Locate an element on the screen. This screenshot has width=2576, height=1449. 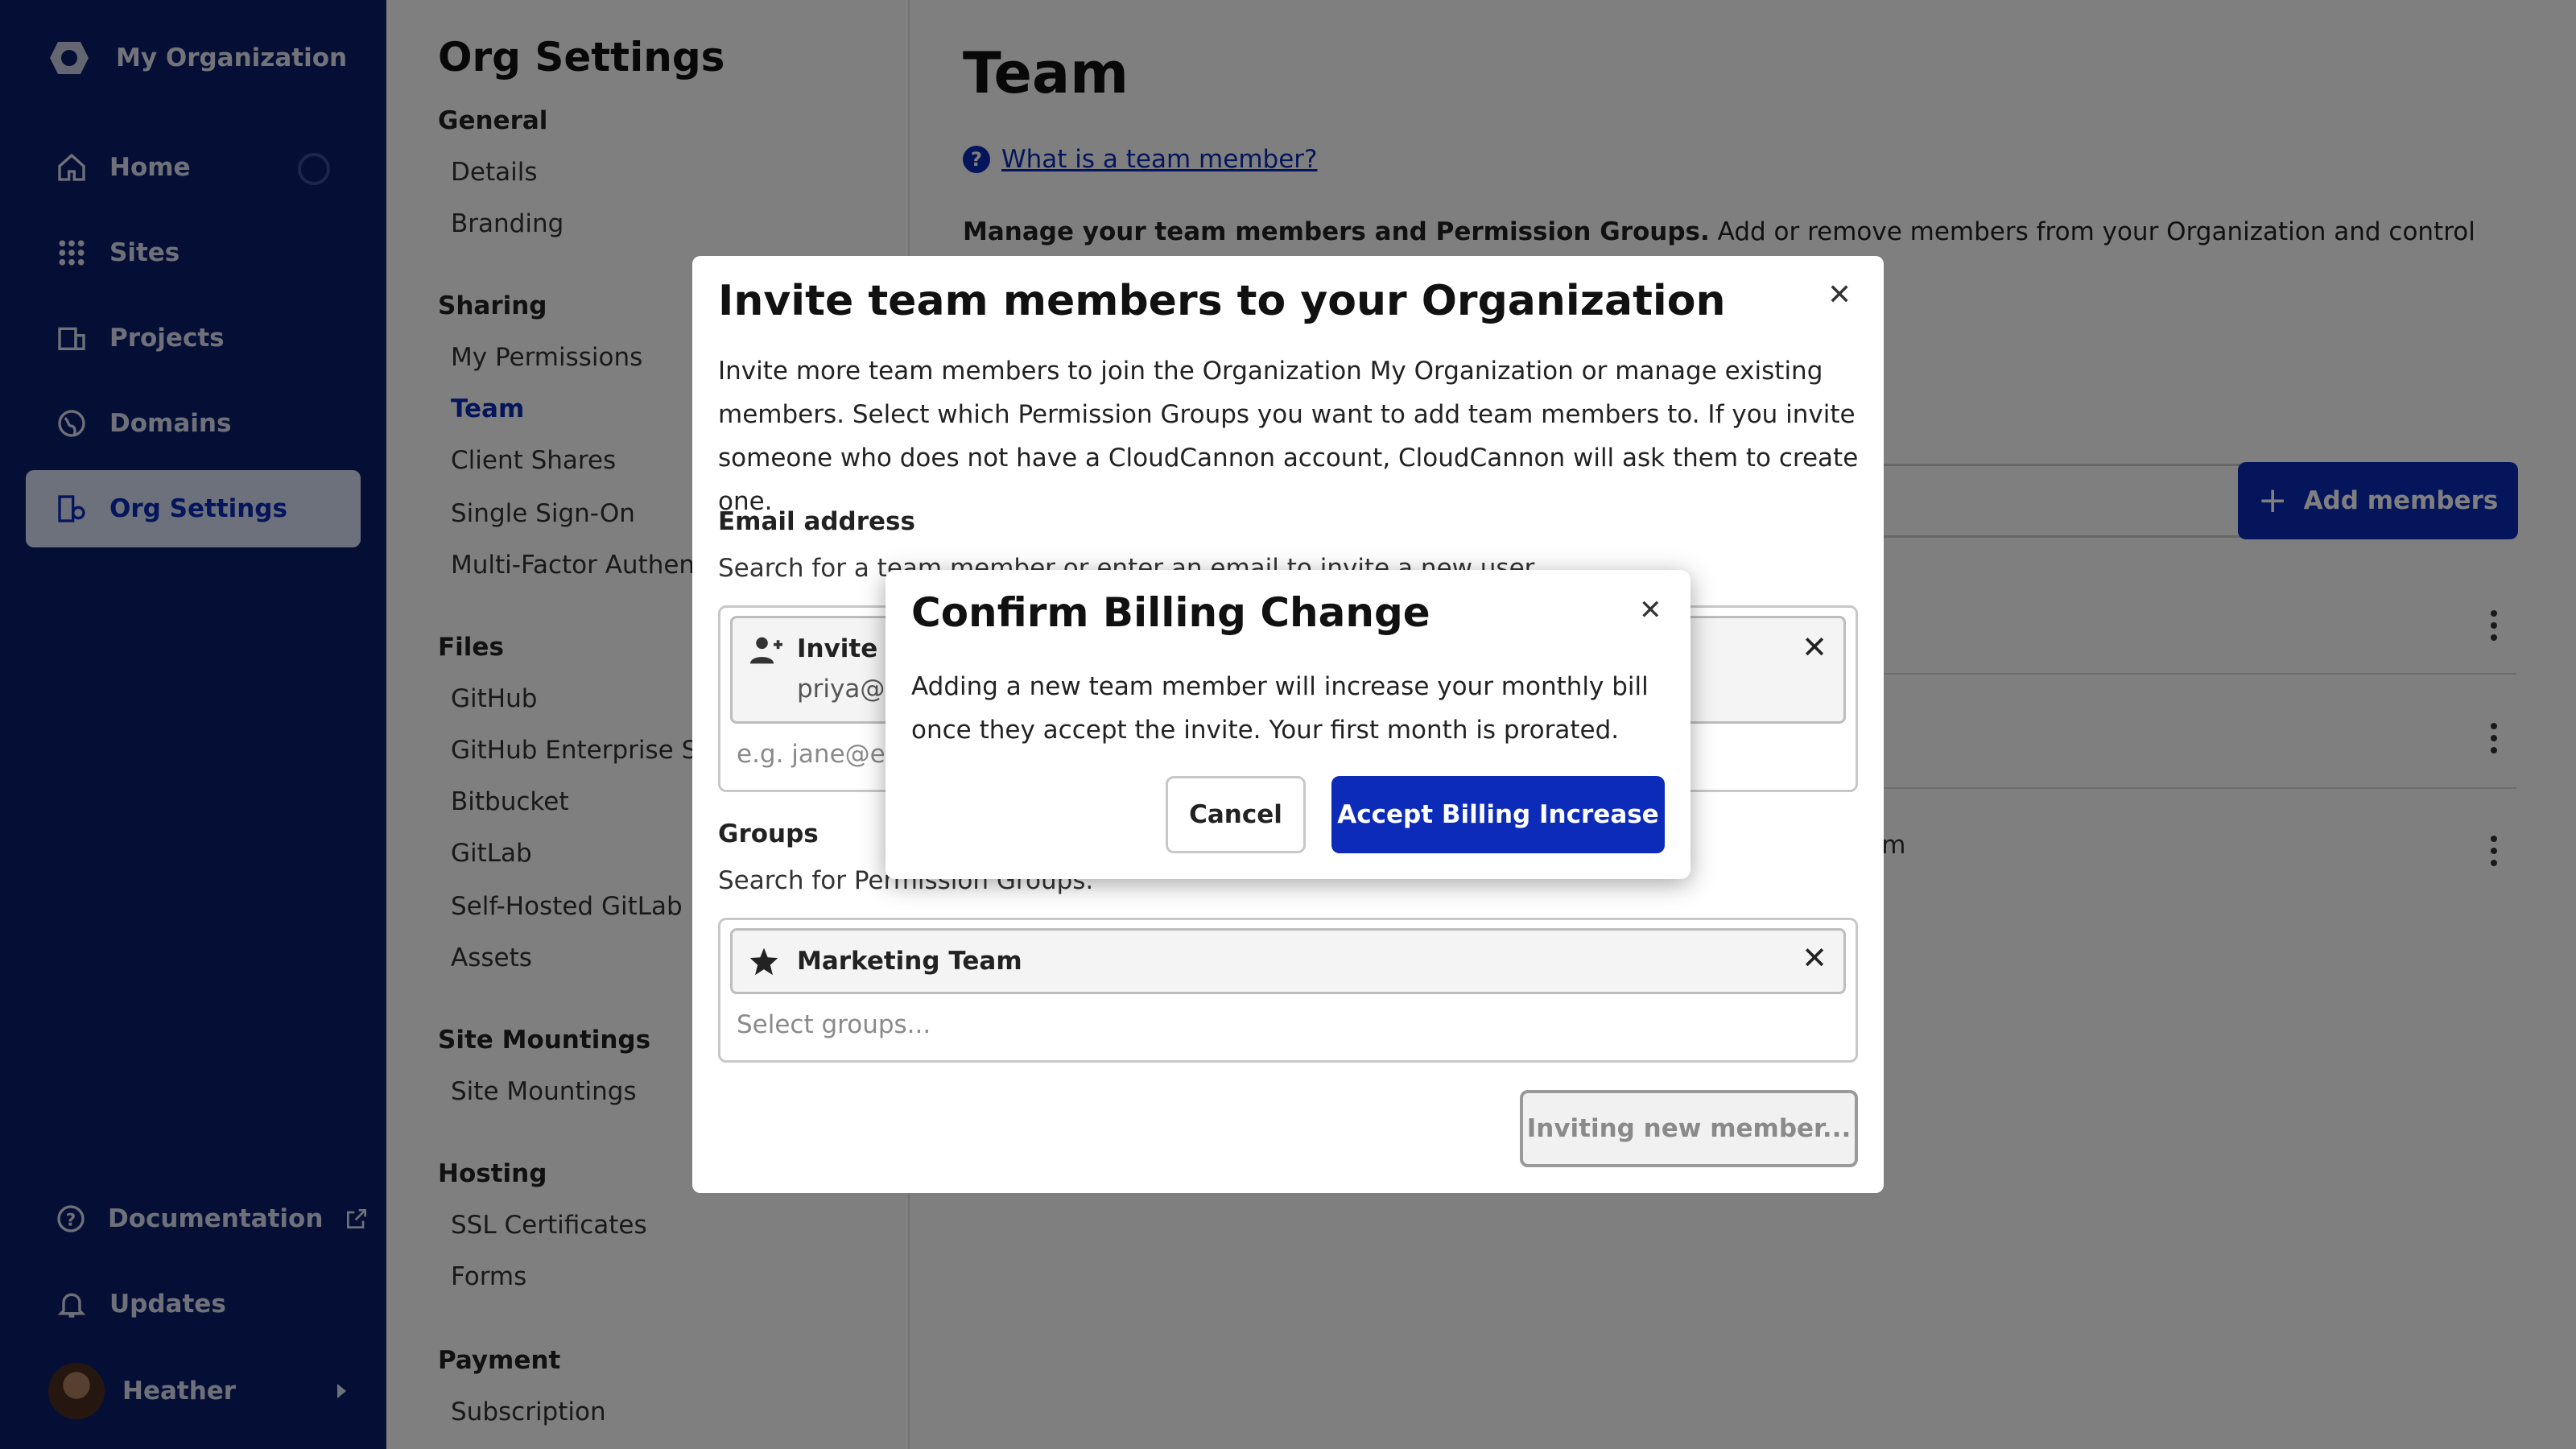
invite-chip-title: Invite is located at coordinates (837, 648).